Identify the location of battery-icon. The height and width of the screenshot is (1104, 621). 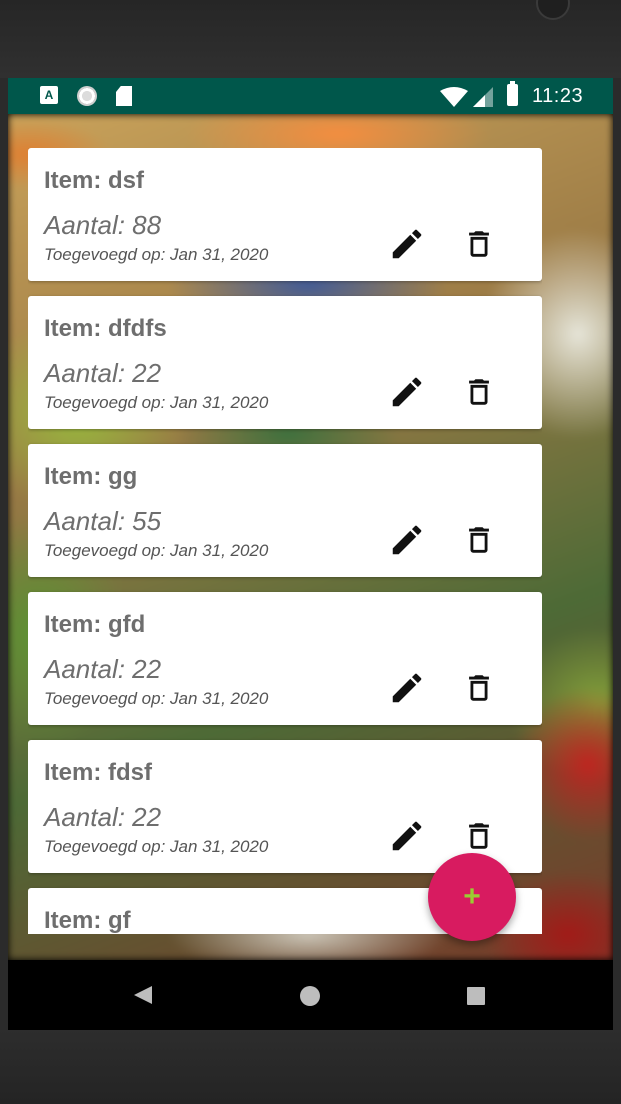
(512, 93).